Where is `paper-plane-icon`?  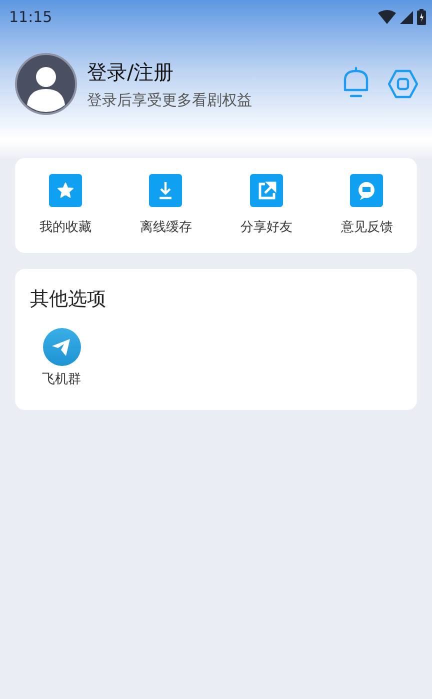
paper-plane-icon is located at coordinates (61, 347).